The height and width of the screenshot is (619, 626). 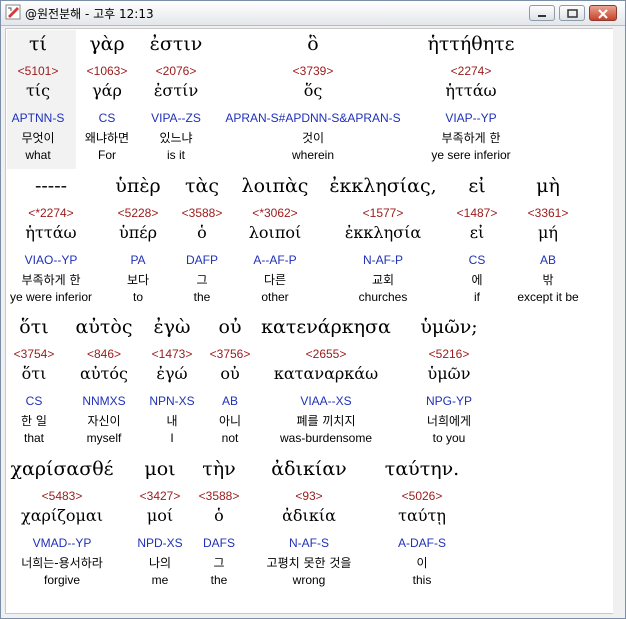 What do you see at coordinates (309, 543) in the screenshot?
I see `parsing-code: N-AF-S` at bounding box center [309, 543].